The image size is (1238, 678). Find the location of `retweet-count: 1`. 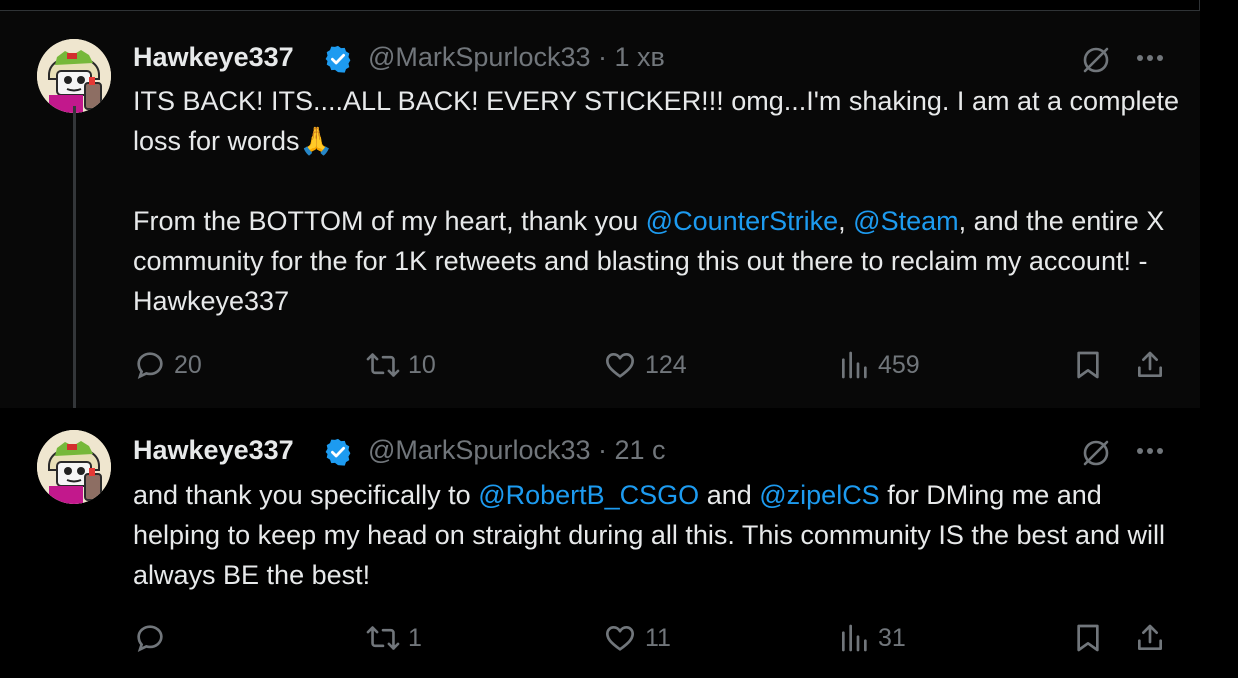

retweet-count: 1 is located at coordinates (415, 637).